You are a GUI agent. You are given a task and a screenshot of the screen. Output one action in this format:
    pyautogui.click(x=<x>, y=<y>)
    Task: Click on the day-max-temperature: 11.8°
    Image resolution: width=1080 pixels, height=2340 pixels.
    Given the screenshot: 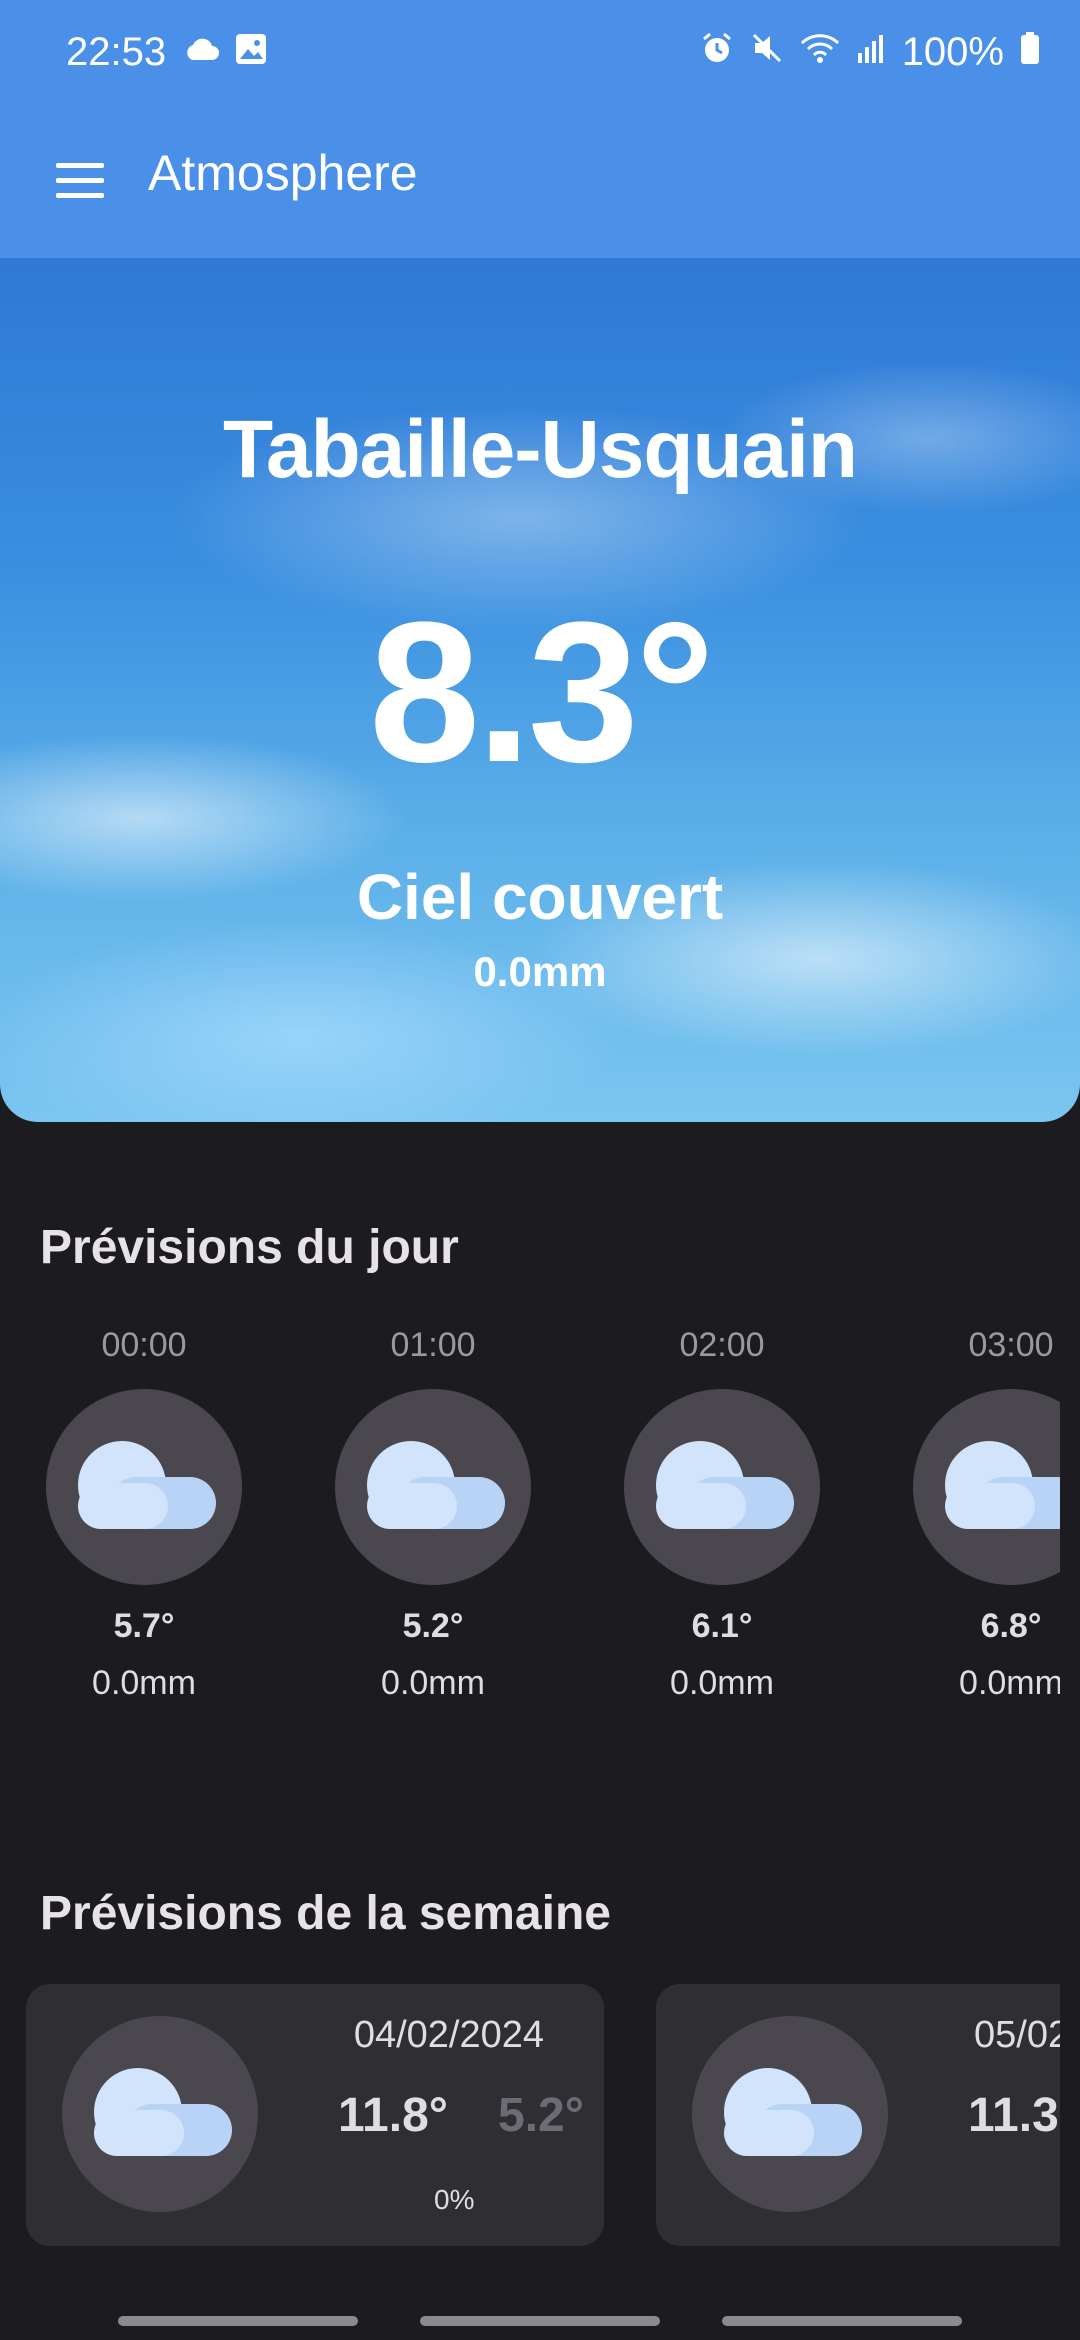 What is the action you would take?
    pyautogui.click(x=393, y=2115)
    